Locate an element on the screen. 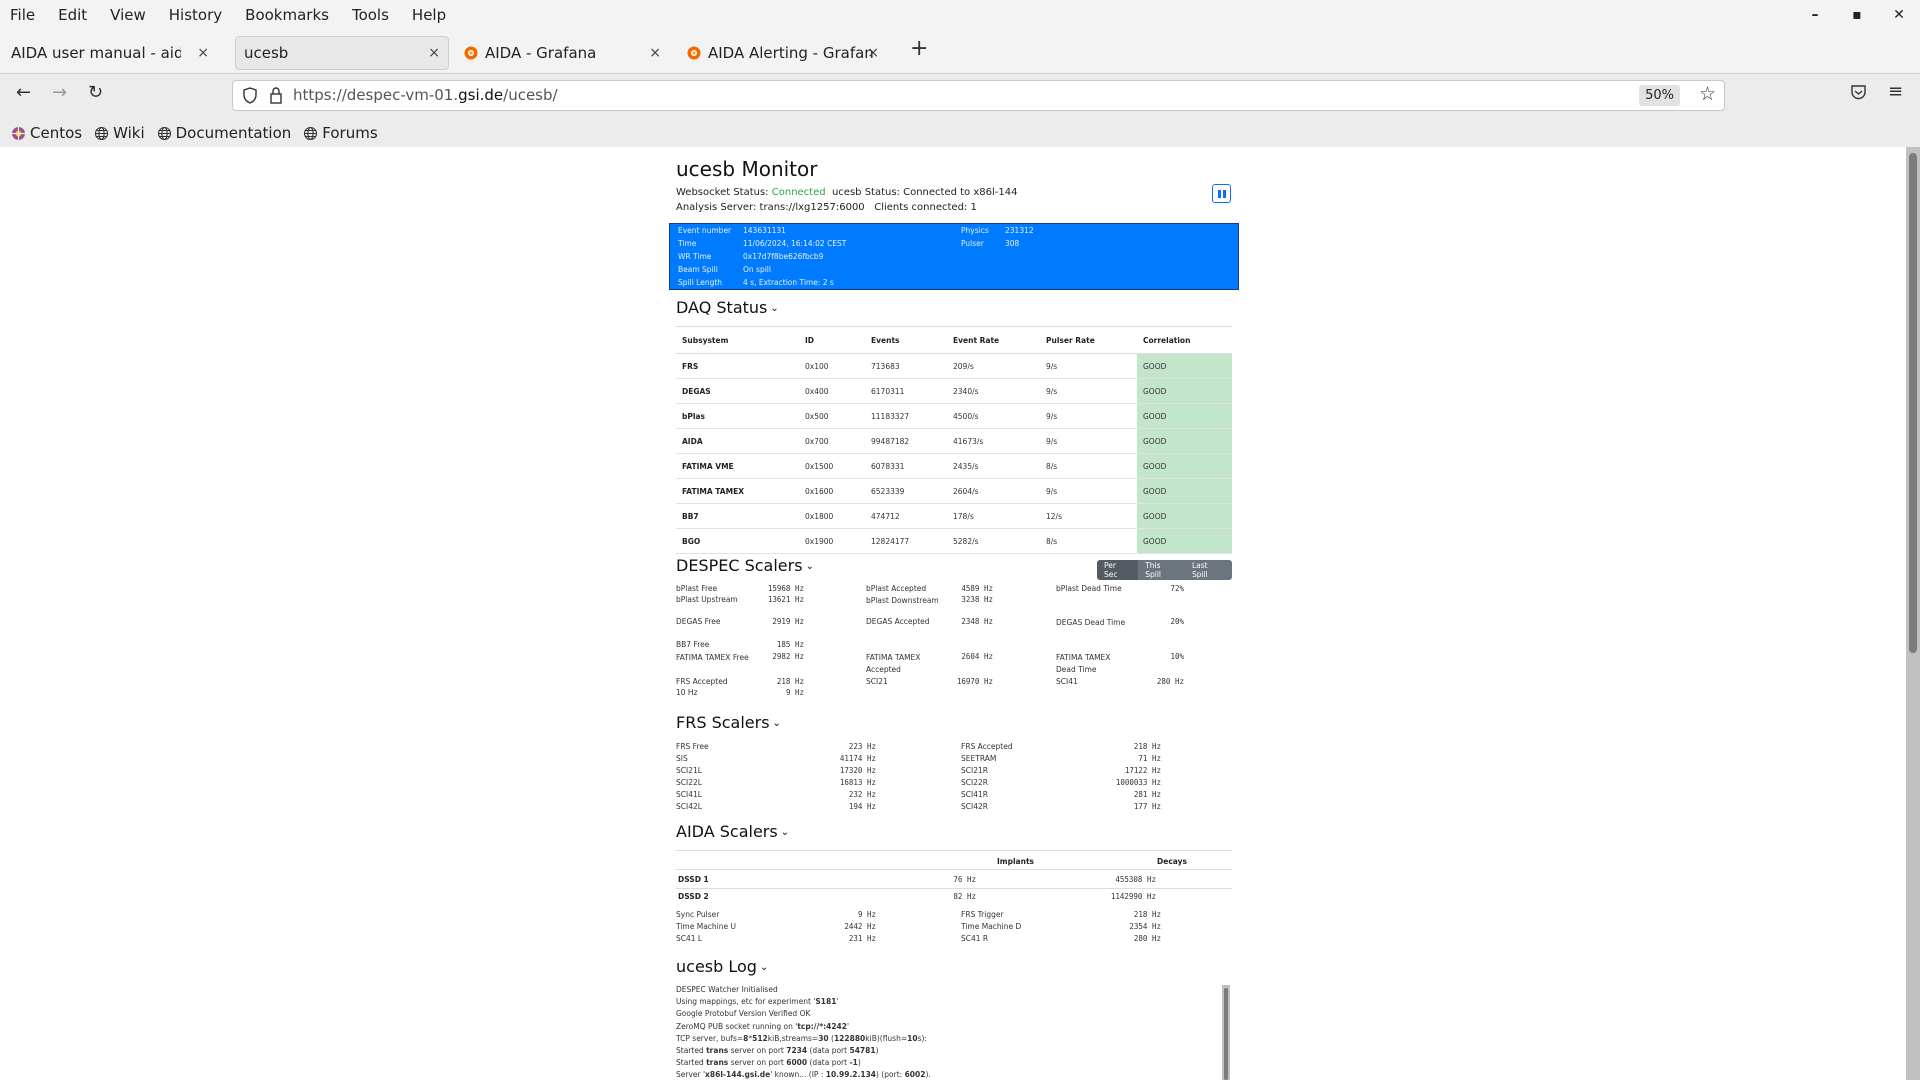 This screenshot has width=1920, height=1083. aida-scalers-title: AIDA Scalers is located at coordinates (727, 831).